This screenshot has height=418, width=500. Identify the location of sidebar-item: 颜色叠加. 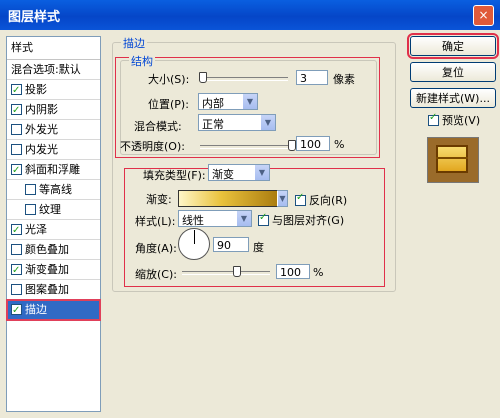
(53, 250).